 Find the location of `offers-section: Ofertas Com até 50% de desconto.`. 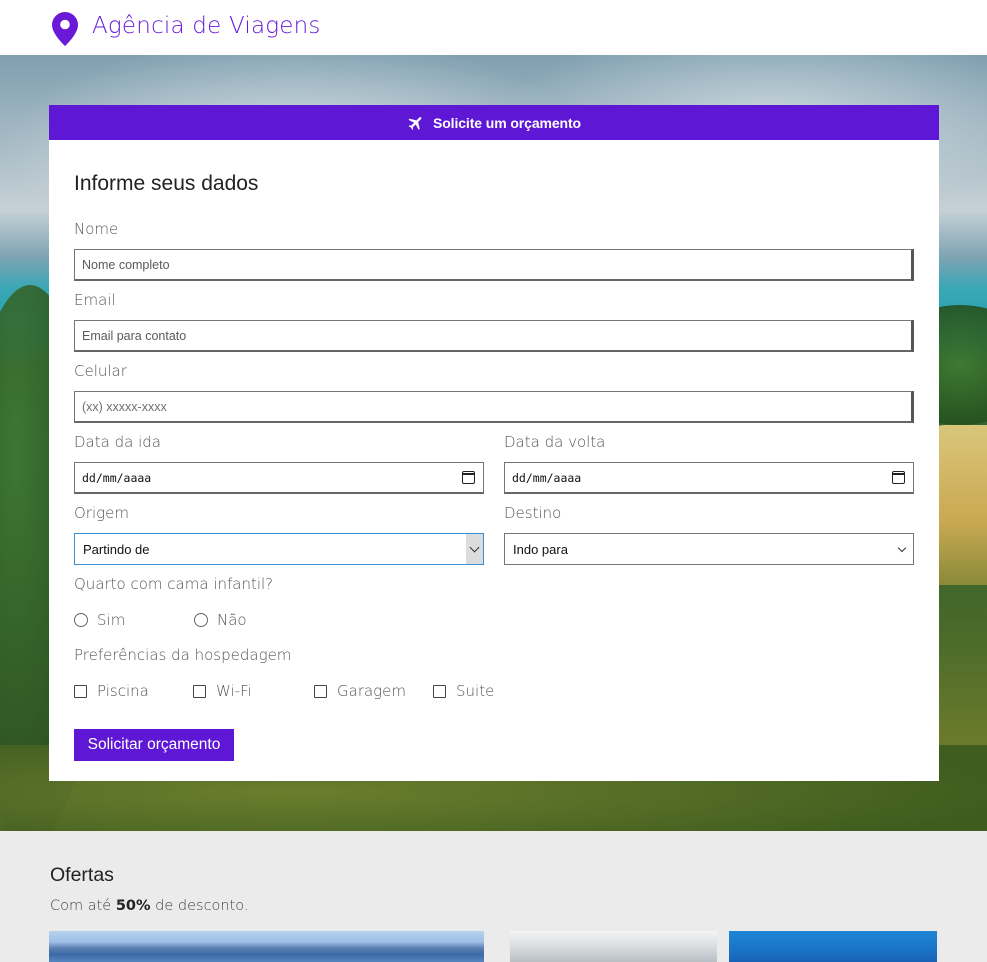

offers-section: Ofertas Com até 50% de desconto. is located at coordinates (493, 896).